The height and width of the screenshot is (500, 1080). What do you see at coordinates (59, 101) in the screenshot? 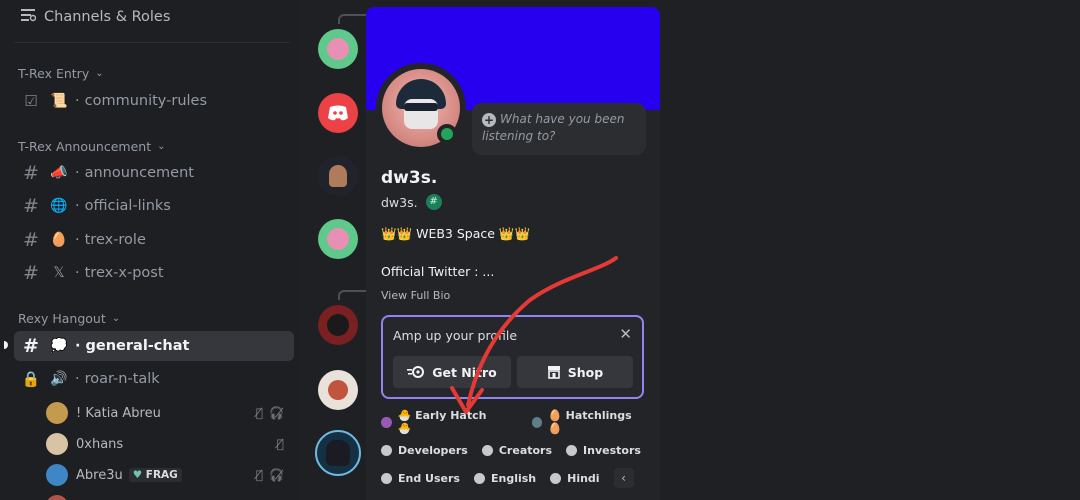
I see `channel-emoji: 📜` at bounding box center [59, 101].